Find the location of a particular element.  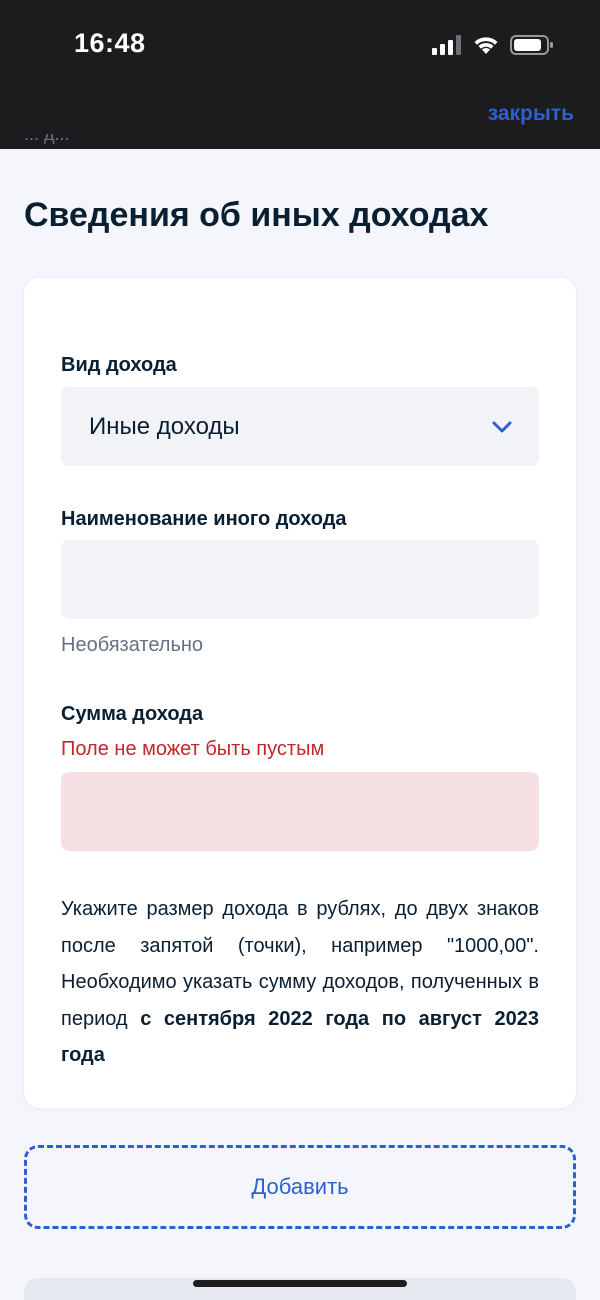

income-amount-label: Сумма дохода is located at coordinates (132, 714).